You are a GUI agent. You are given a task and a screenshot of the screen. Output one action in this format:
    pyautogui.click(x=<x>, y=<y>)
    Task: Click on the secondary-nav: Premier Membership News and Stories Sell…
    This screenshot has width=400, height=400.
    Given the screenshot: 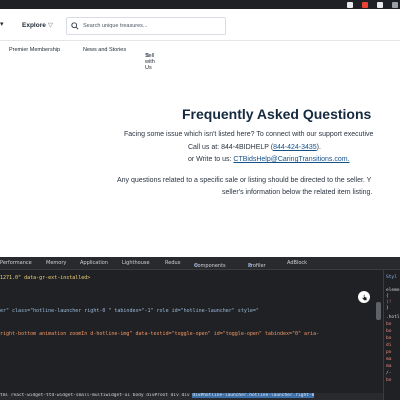 What is the action you would take?
    pyautogui.click(x=200, y=56)
    